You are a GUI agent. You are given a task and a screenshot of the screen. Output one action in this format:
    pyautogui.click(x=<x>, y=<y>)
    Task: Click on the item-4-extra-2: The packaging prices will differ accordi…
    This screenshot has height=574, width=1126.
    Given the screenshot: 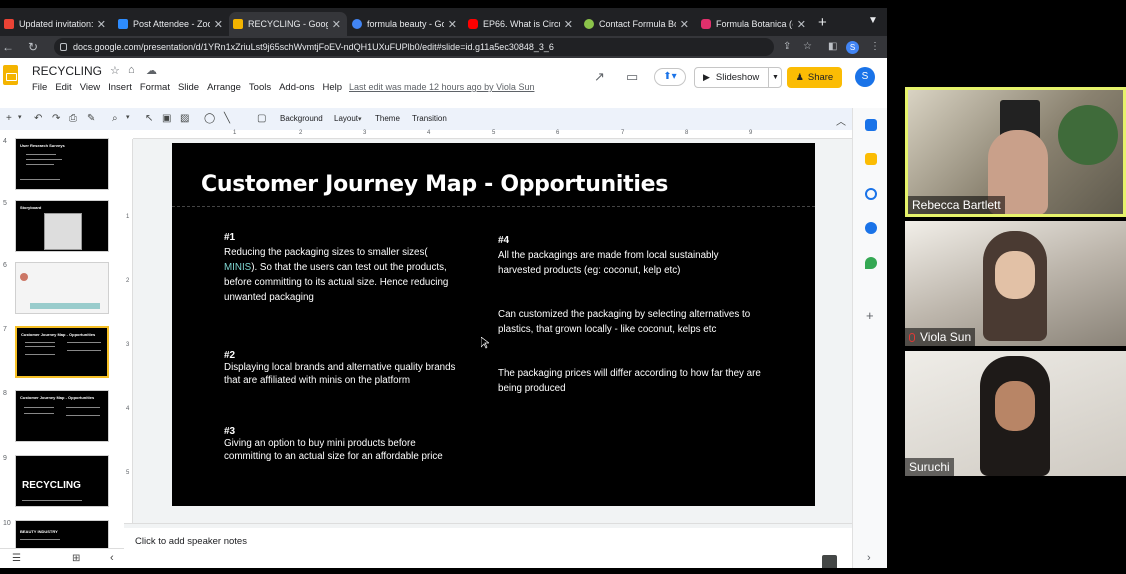 What is the action you would take?
    pyautogui.click(x=635, y=381)
    